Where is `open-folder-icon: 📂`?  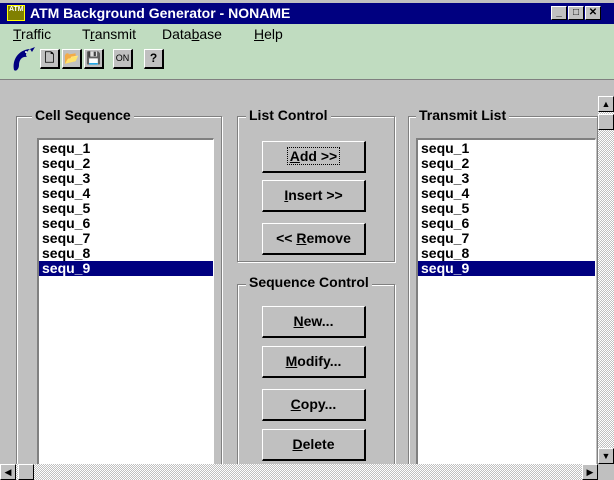
open-folder-icon: 📂 is located at coordinates (71, 58).